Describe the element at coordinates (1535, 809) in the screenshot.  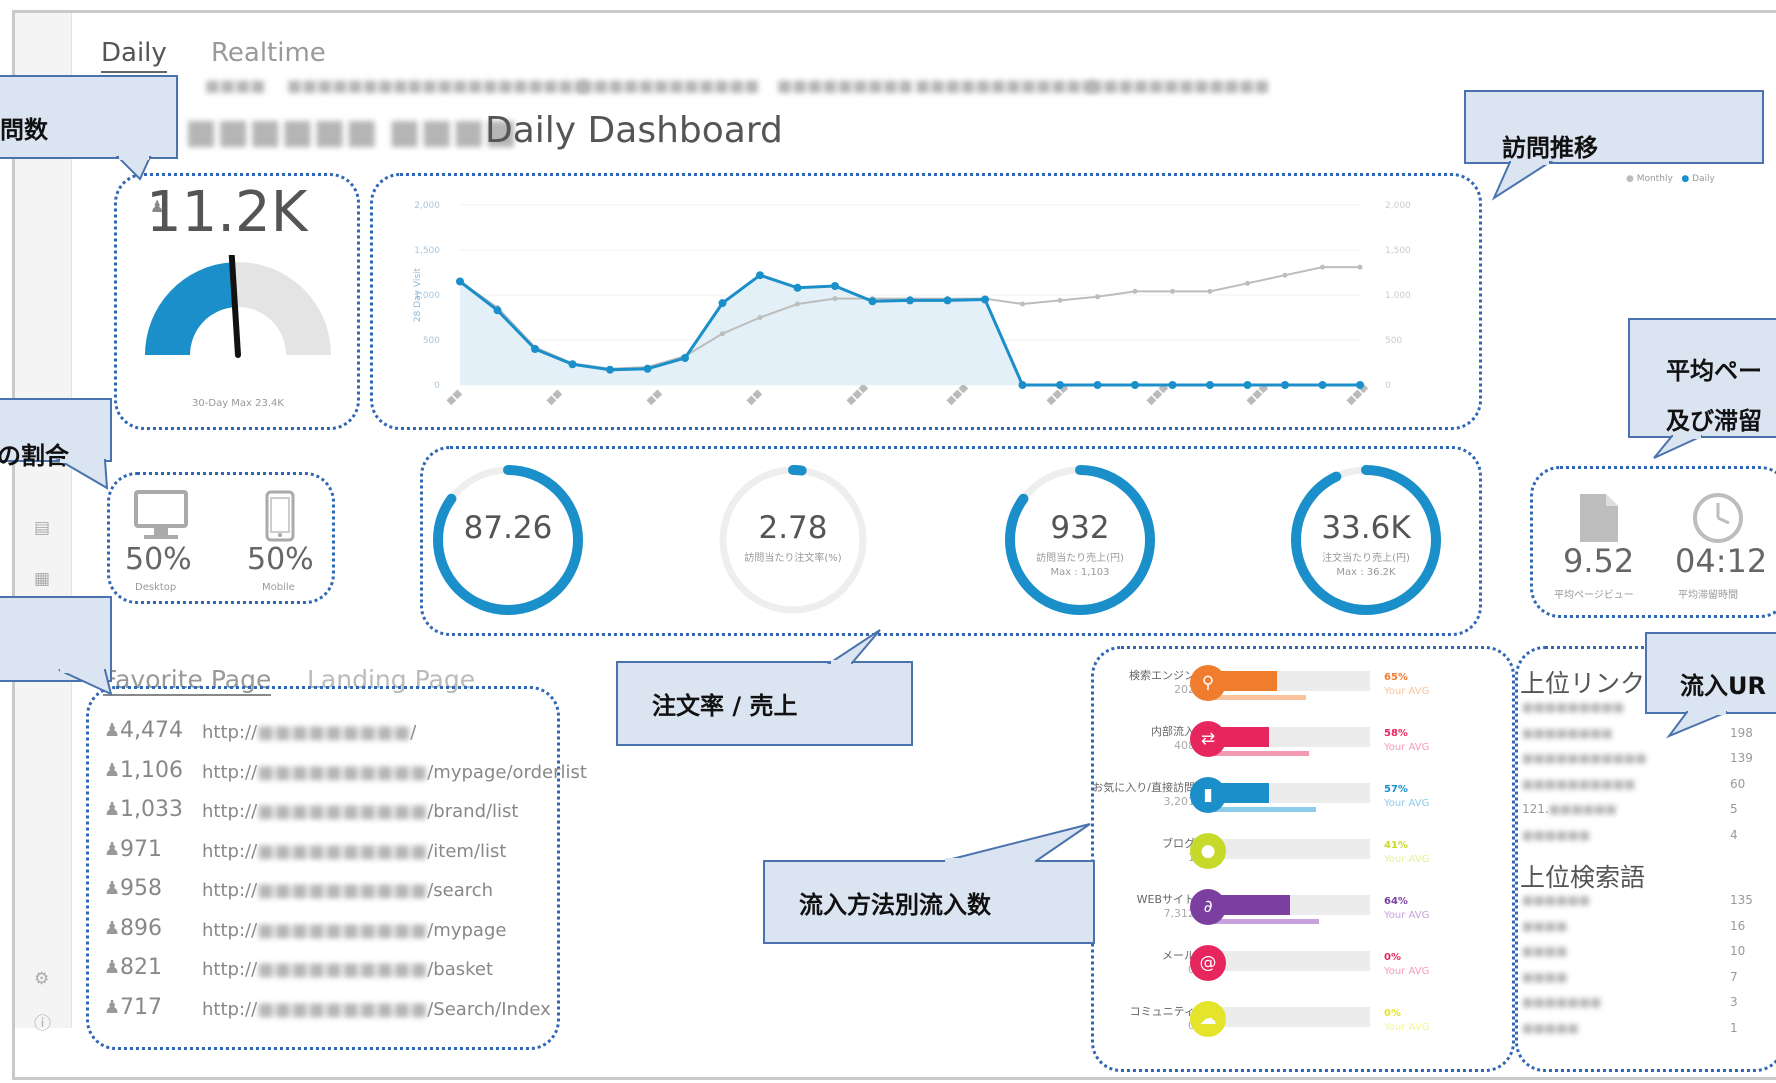
I see `ranking-name-prefix: 121.` at that location.